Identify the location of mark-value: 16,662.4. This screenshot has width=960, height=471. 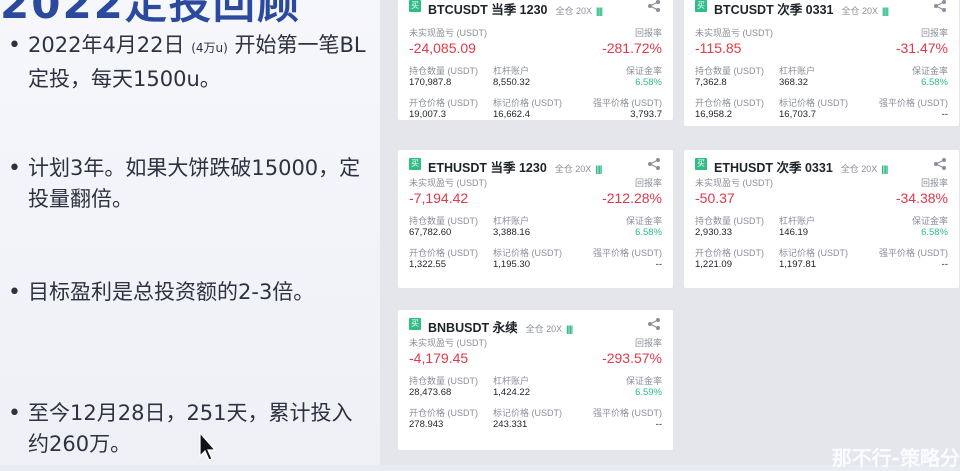
(511, 114).